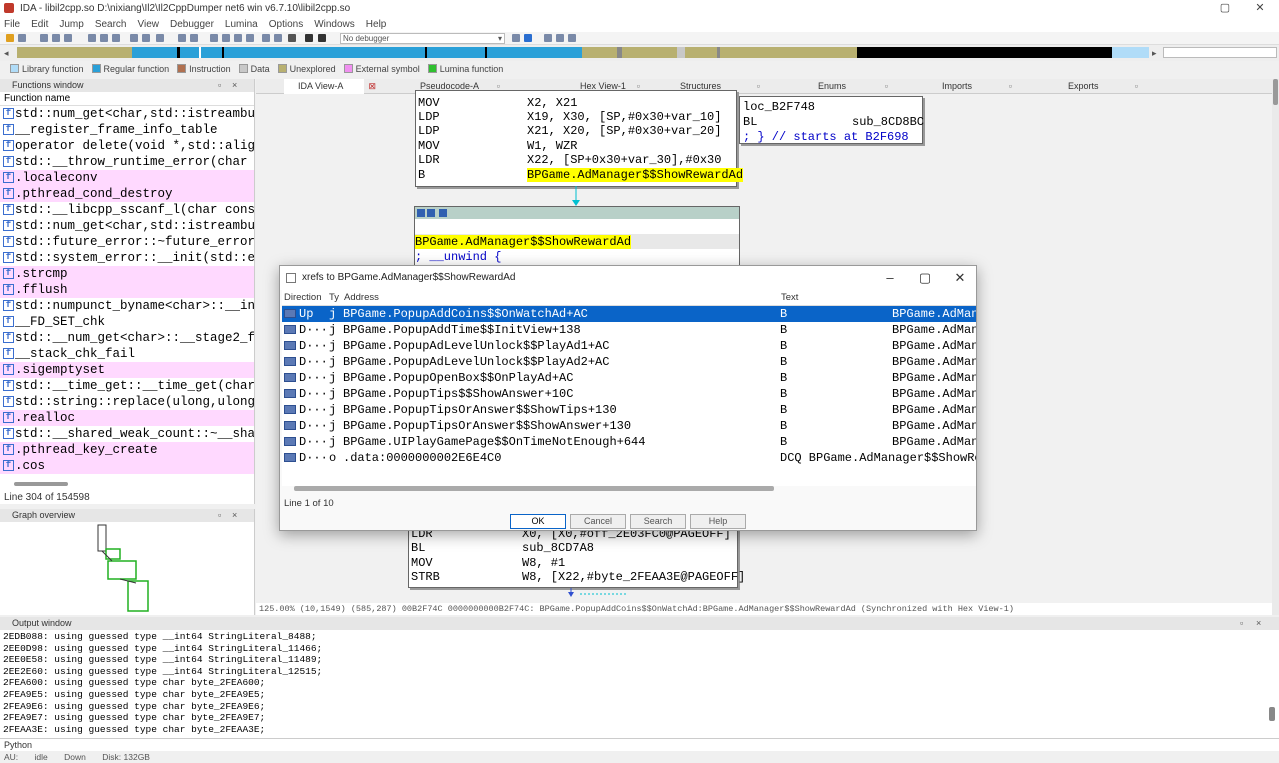 The height and width of the screenshot is (763, 1279). Describe the element at coordinates (127, 370) in the screenshot. I see `list-item: f .sigemptyset` at that location.